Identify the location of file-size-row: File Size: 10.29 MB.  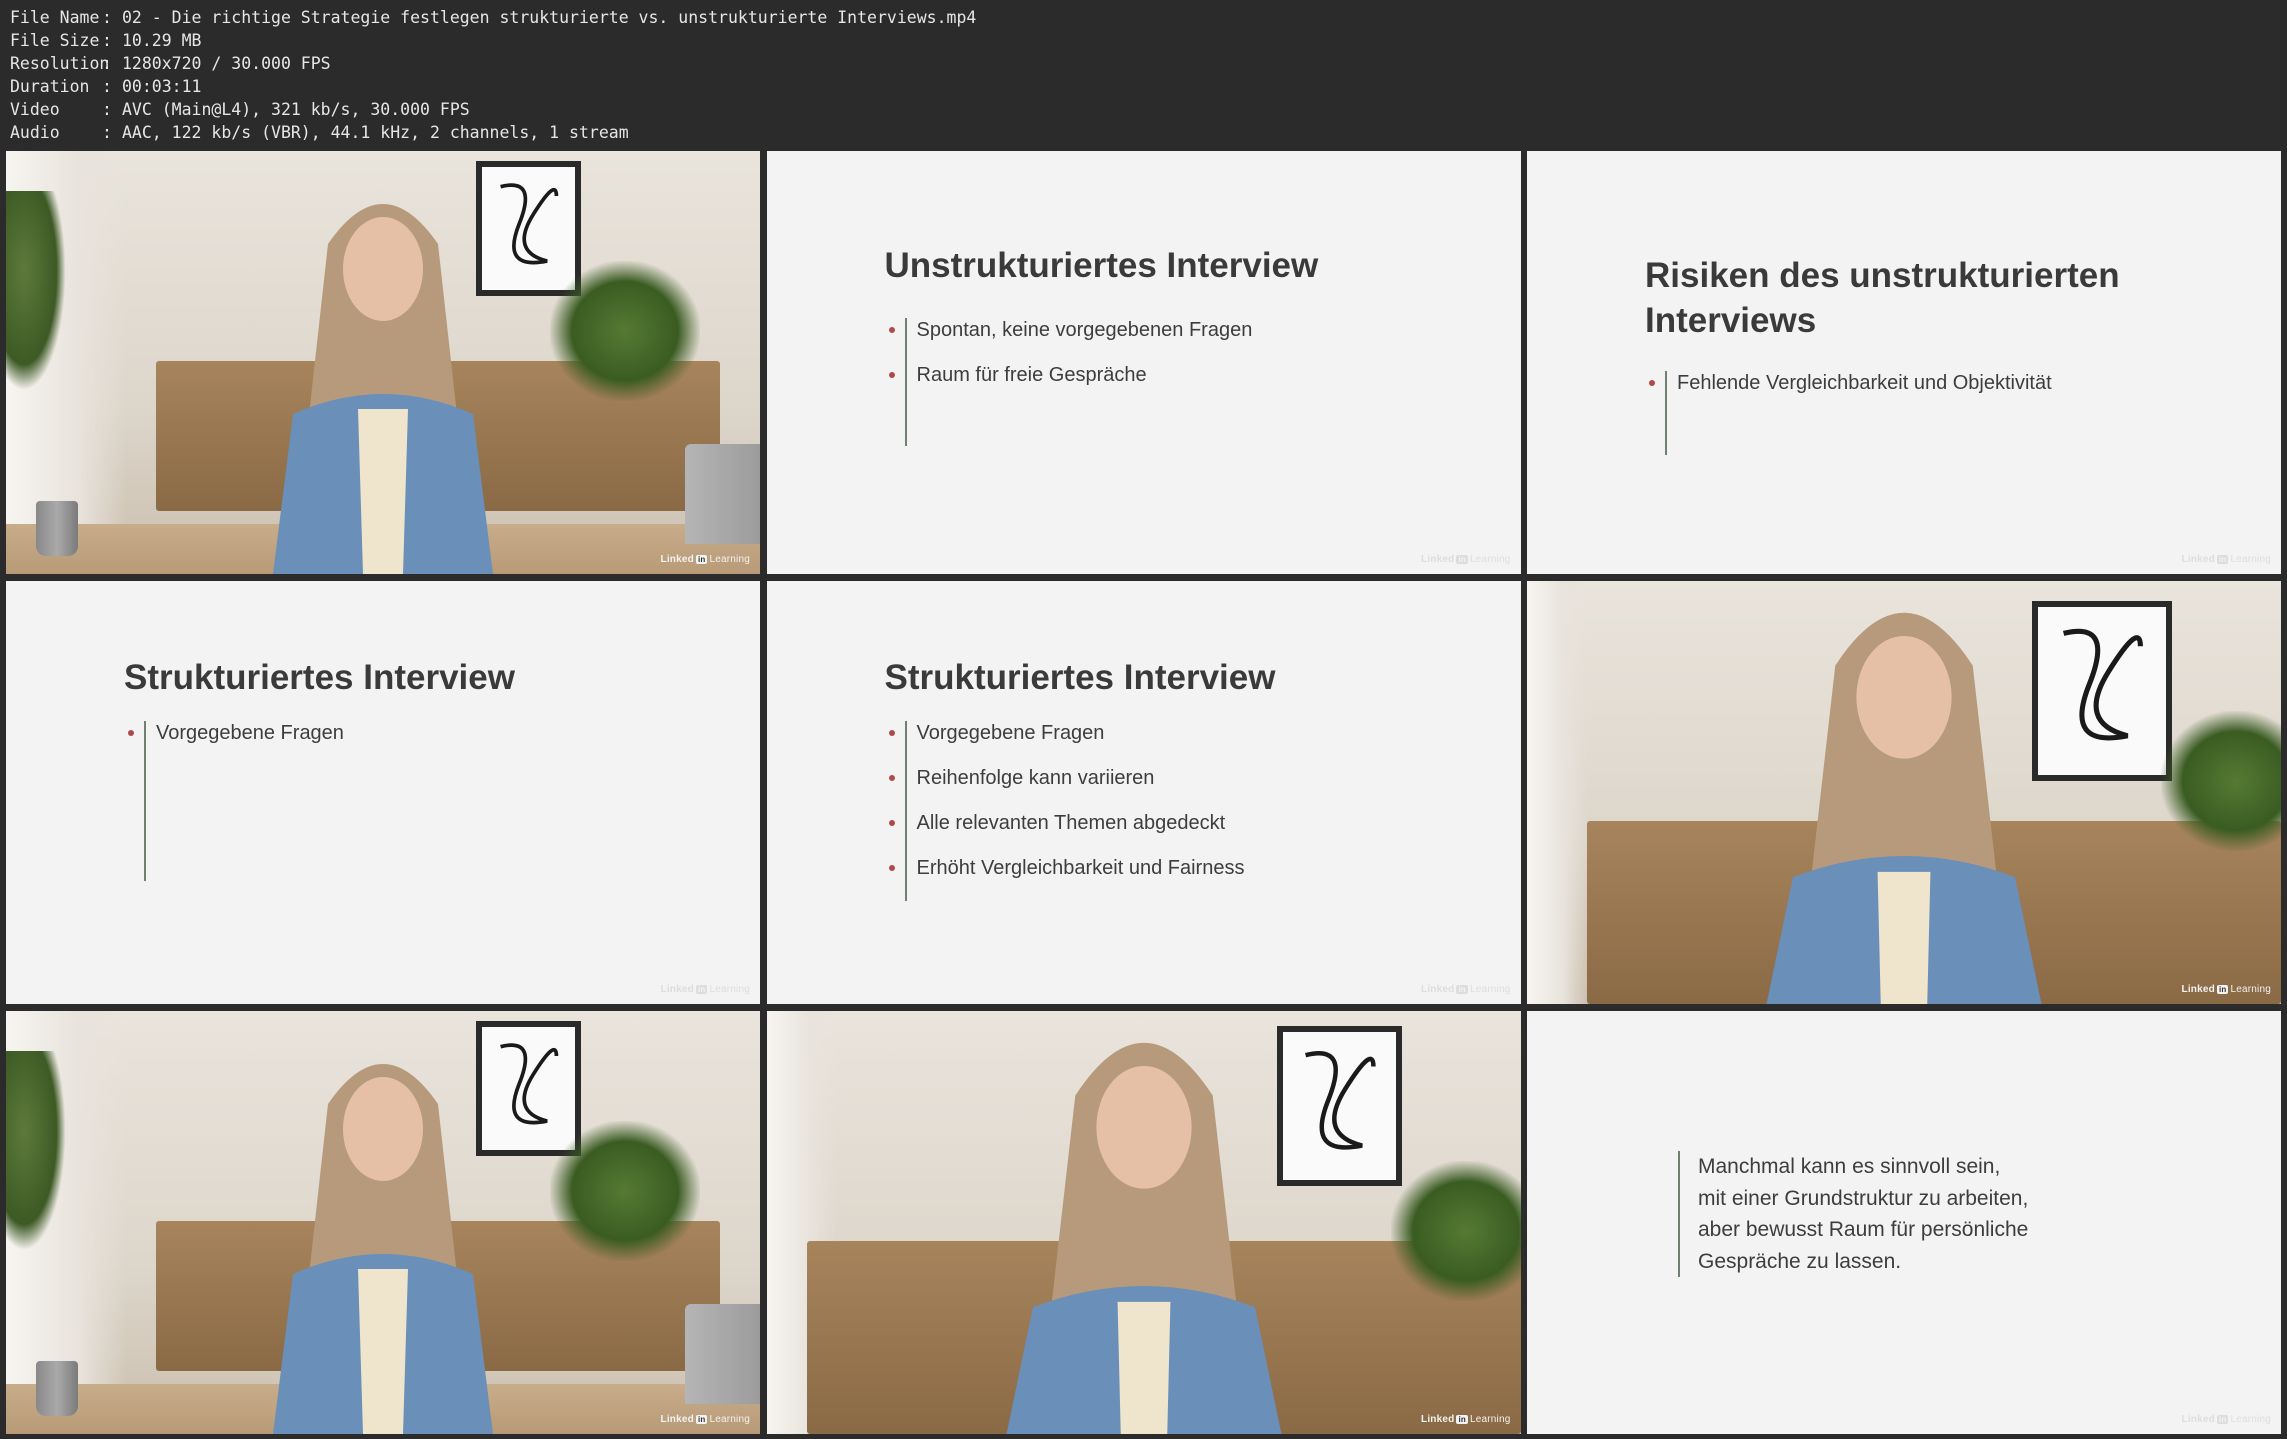
(106, 40).